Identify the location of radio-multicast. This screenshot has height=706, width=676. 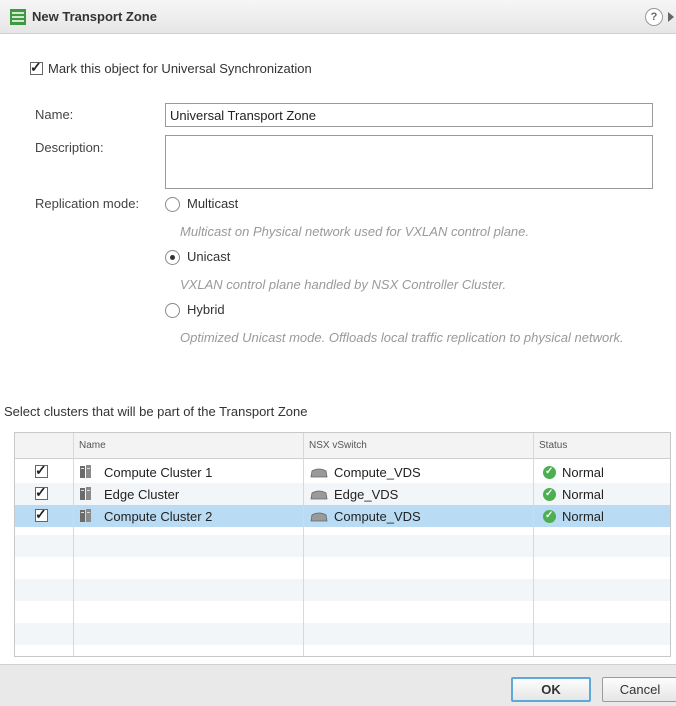
(172, 204).